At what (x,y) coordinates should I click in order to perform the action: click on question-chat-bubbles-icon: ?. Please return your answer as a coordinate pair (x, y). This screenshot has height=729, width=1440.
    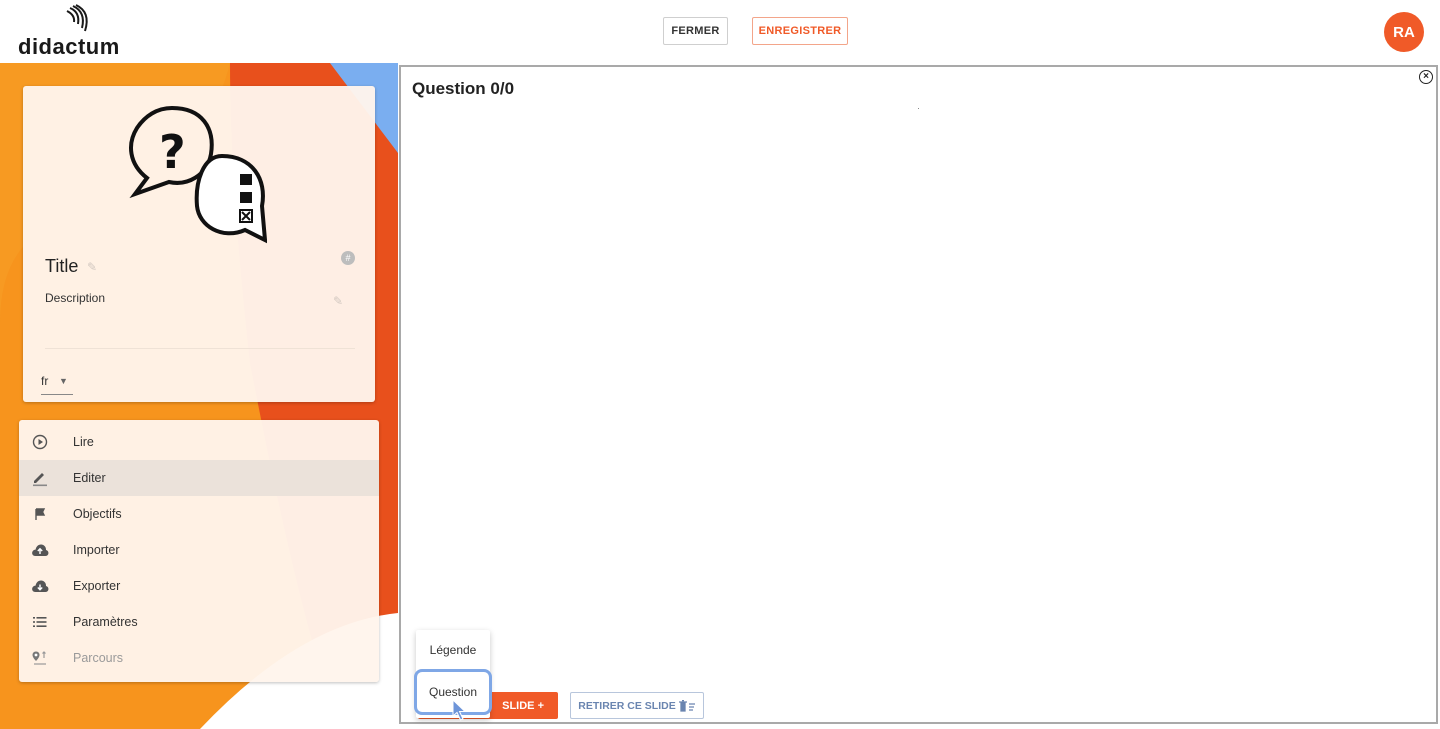
    Looking at the image, I should click on (198, 174).